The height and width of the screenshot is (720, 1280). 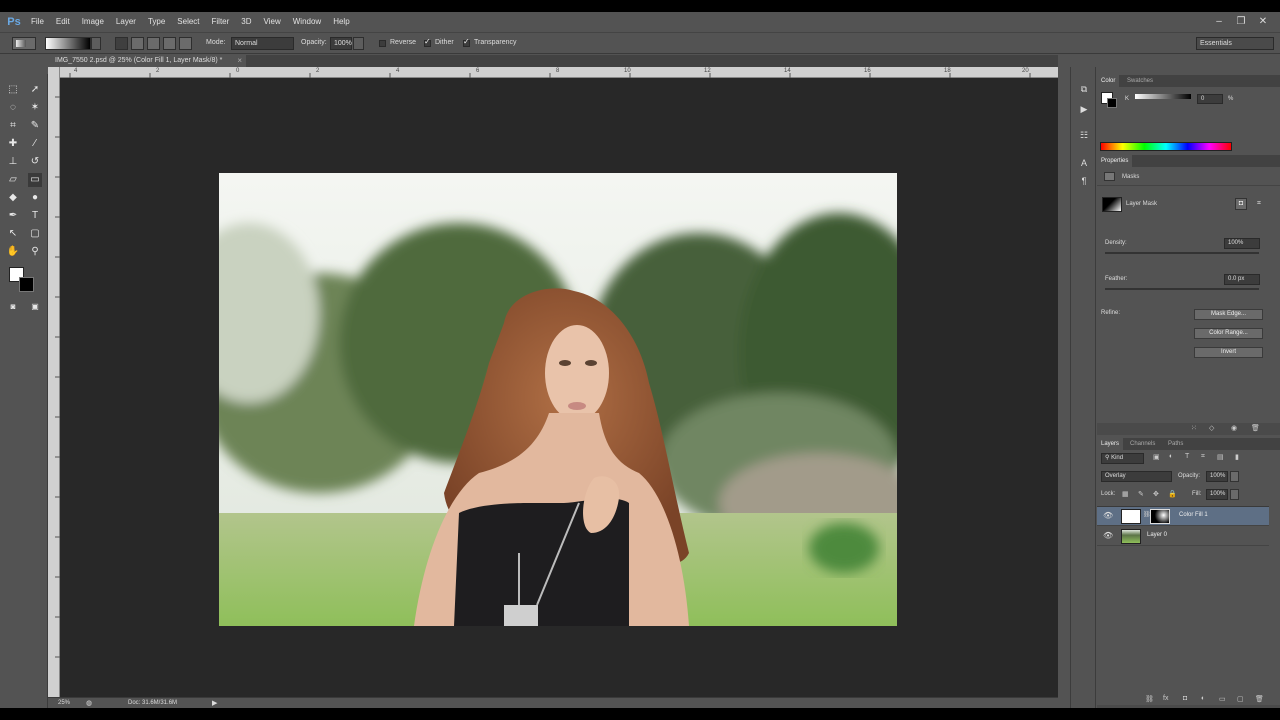 I want to click on transparency-checkbox, so click(x=466, y=42).